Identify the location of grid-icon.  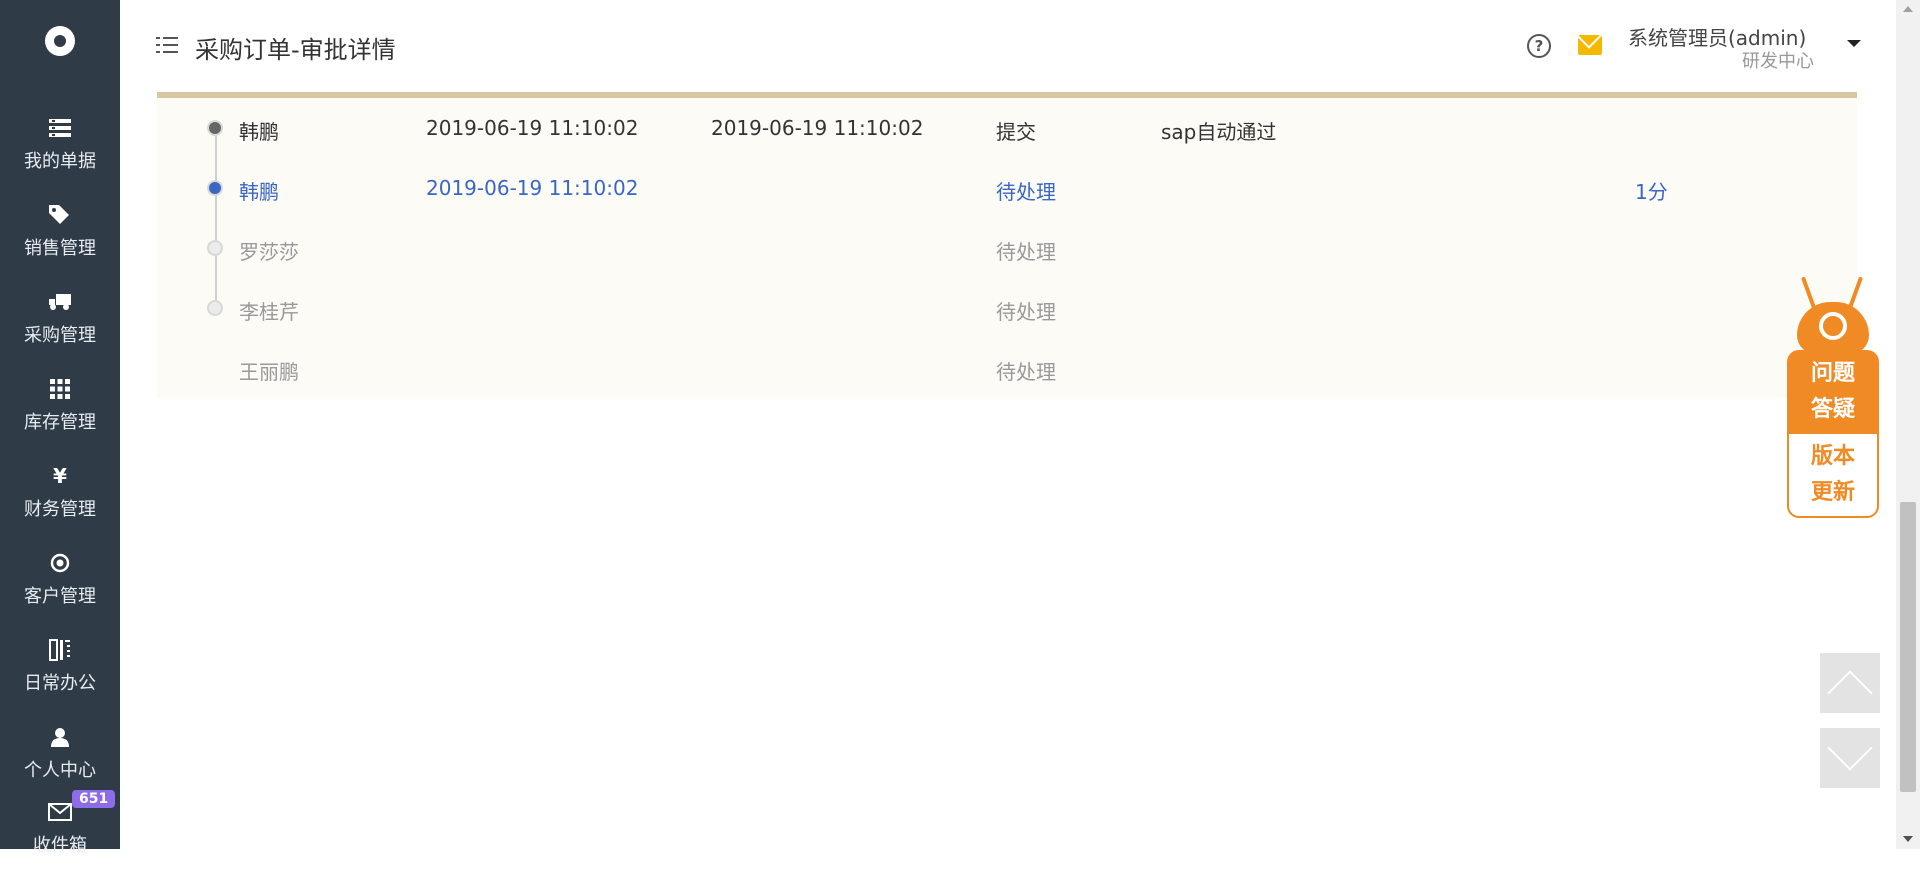
(60, 389).